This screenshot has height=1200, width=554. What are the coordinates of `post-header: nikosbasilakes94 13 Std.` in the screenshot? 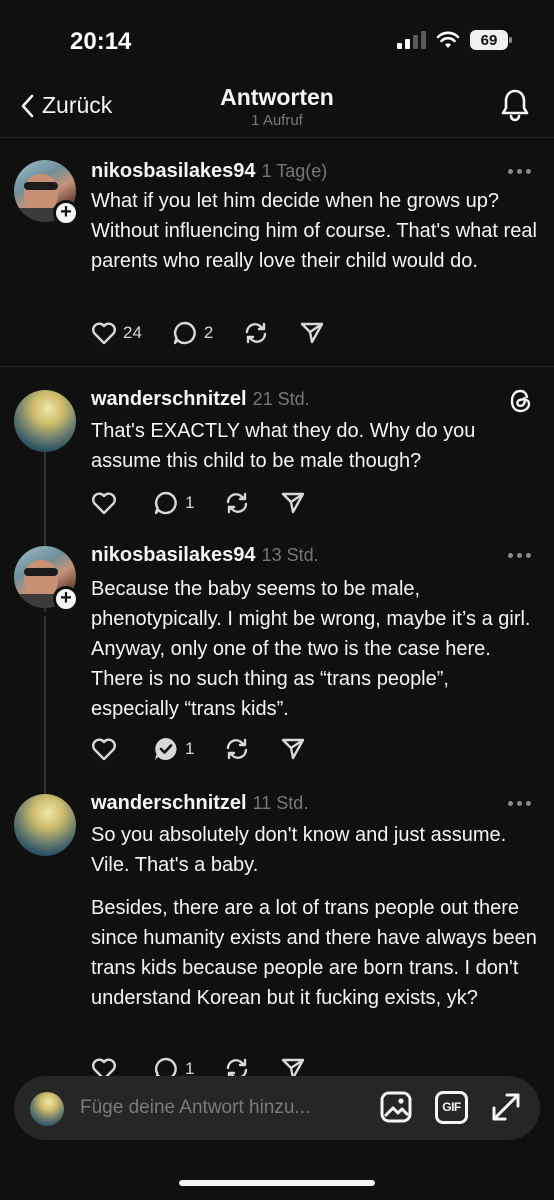 It's located at (205, 555).